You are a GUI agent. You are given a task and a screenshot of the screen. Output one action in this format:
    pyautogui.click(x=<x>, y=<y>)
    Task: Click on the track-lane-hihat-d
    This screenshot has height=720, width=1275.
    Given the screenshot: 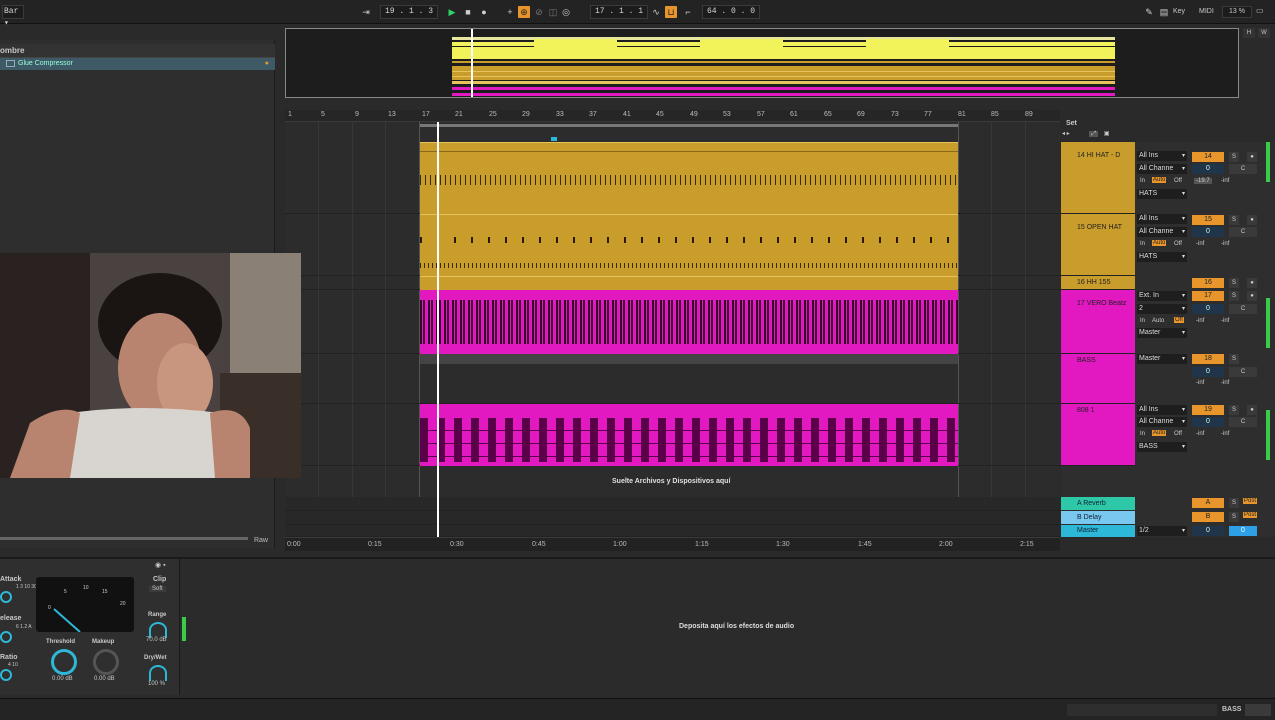 What is the action you would take?
    pyautogui.click(x=672, y=178)
    